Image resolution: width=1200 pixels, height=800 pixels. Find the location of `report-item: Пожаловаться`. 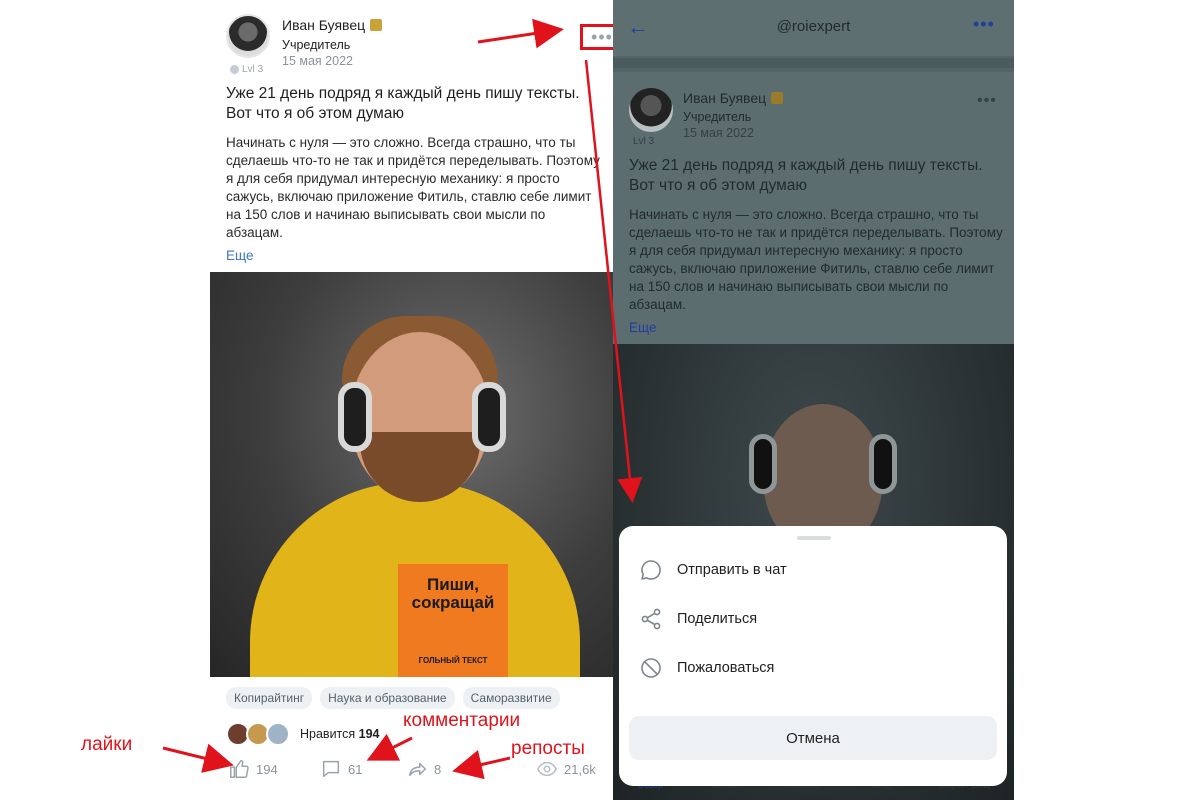

report-item: Пожаловаться is located at coordinates (809, 668).